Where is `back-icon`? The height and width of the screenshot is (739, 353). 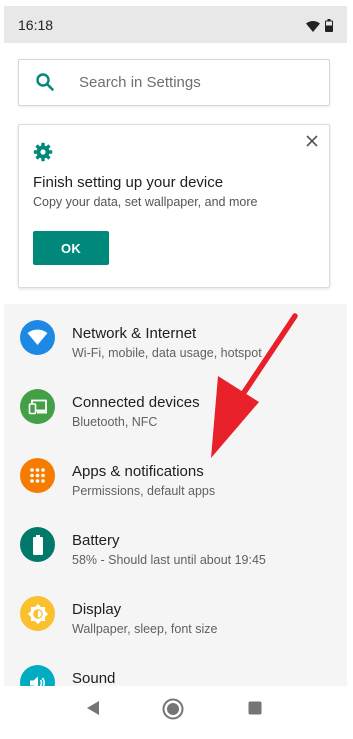 back-icon is located at coordinates (93, 710).